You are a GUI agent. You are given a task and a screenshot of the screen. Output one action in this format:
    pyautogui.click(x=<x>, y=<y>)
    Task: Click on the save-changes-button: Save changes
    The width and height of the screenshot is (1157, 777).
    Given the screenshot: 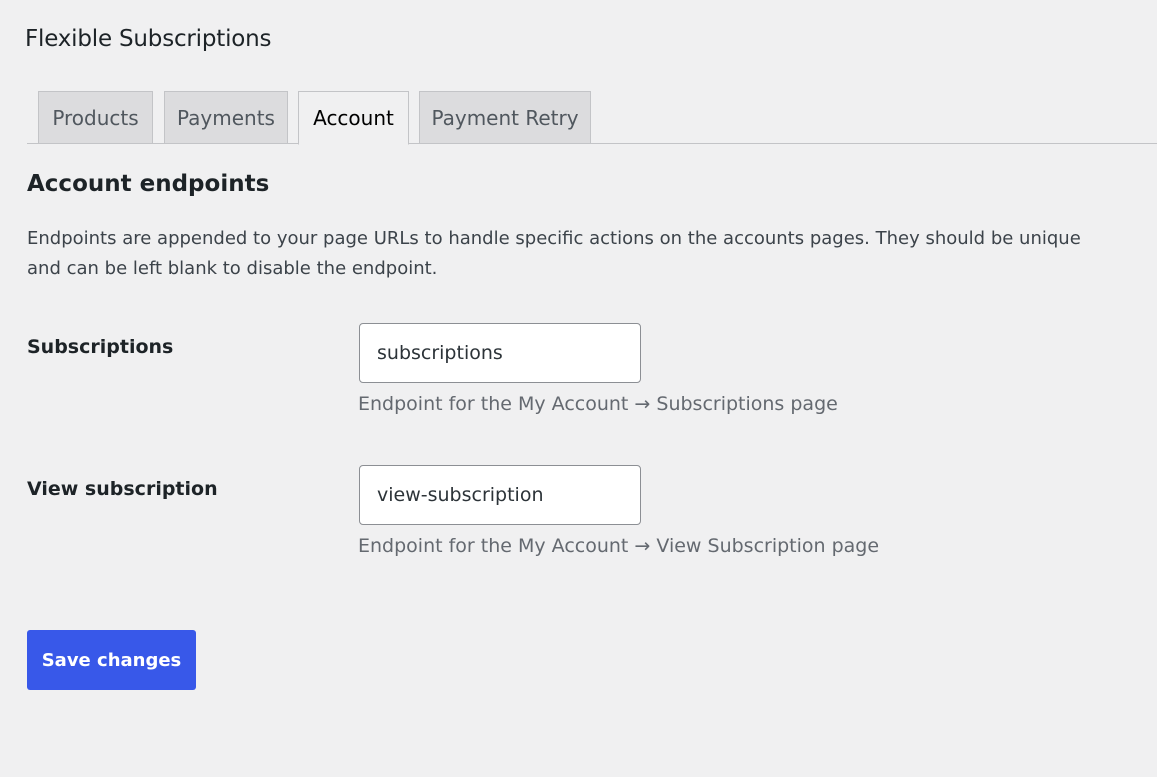 What is the action you would take?
    pyautogui.click(x=111, y=660)
    